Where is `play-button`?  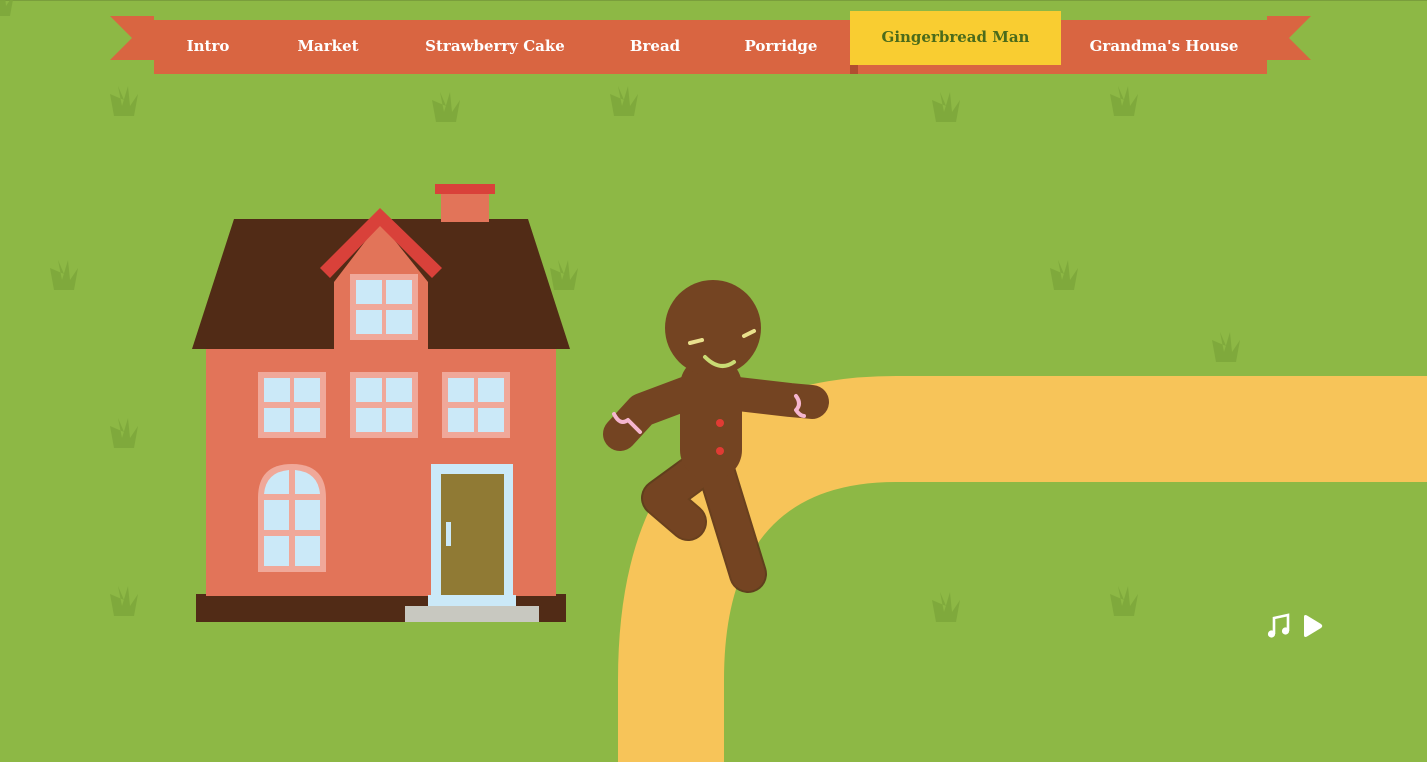 play-button is located at coordinates (1313, 626).